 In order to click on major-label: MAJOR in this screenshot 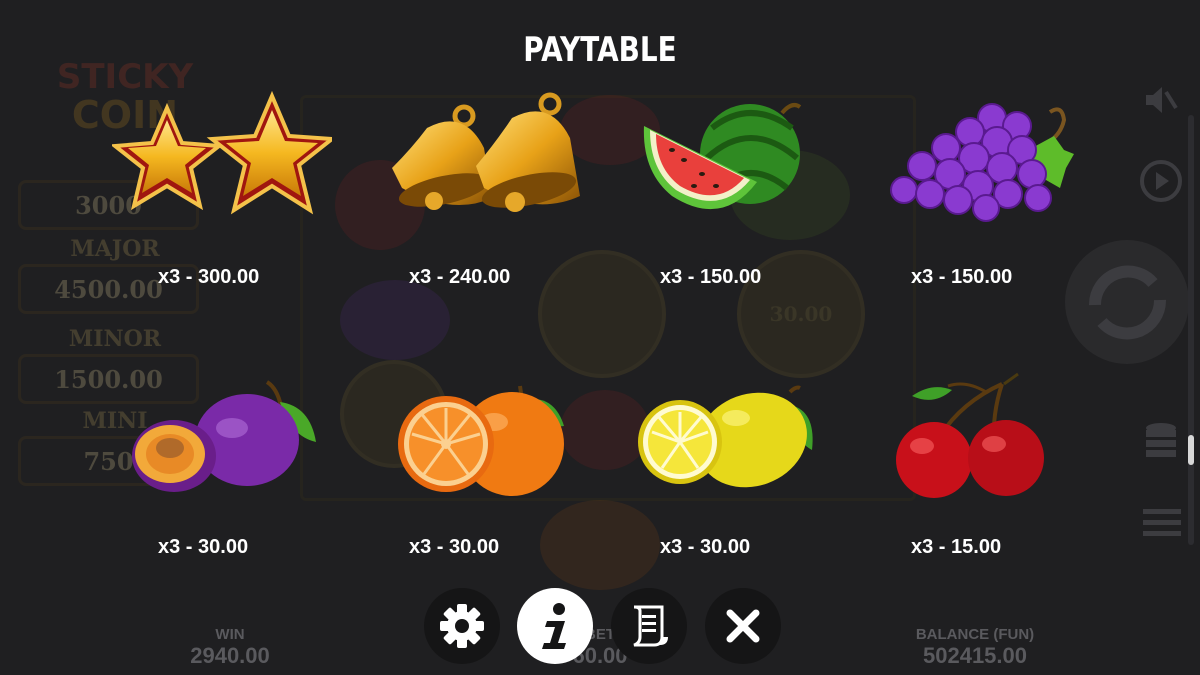, I will do `click(115, 249)`.